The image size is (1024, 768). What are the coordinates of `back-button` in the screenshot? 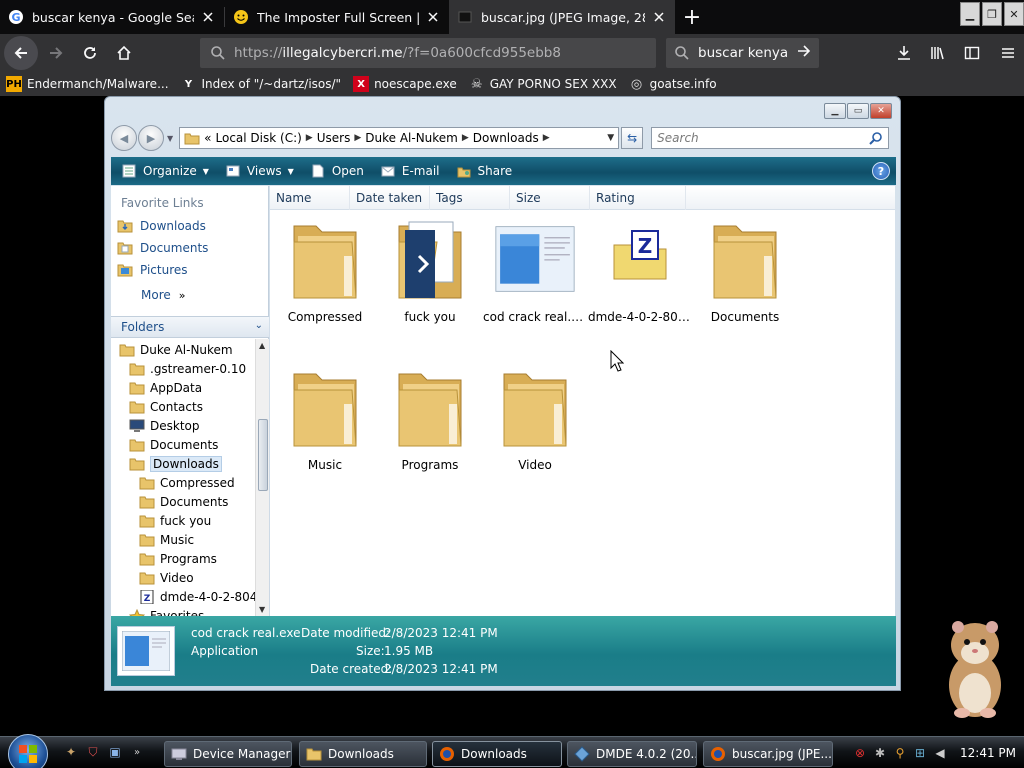 It's located at (21, 53).